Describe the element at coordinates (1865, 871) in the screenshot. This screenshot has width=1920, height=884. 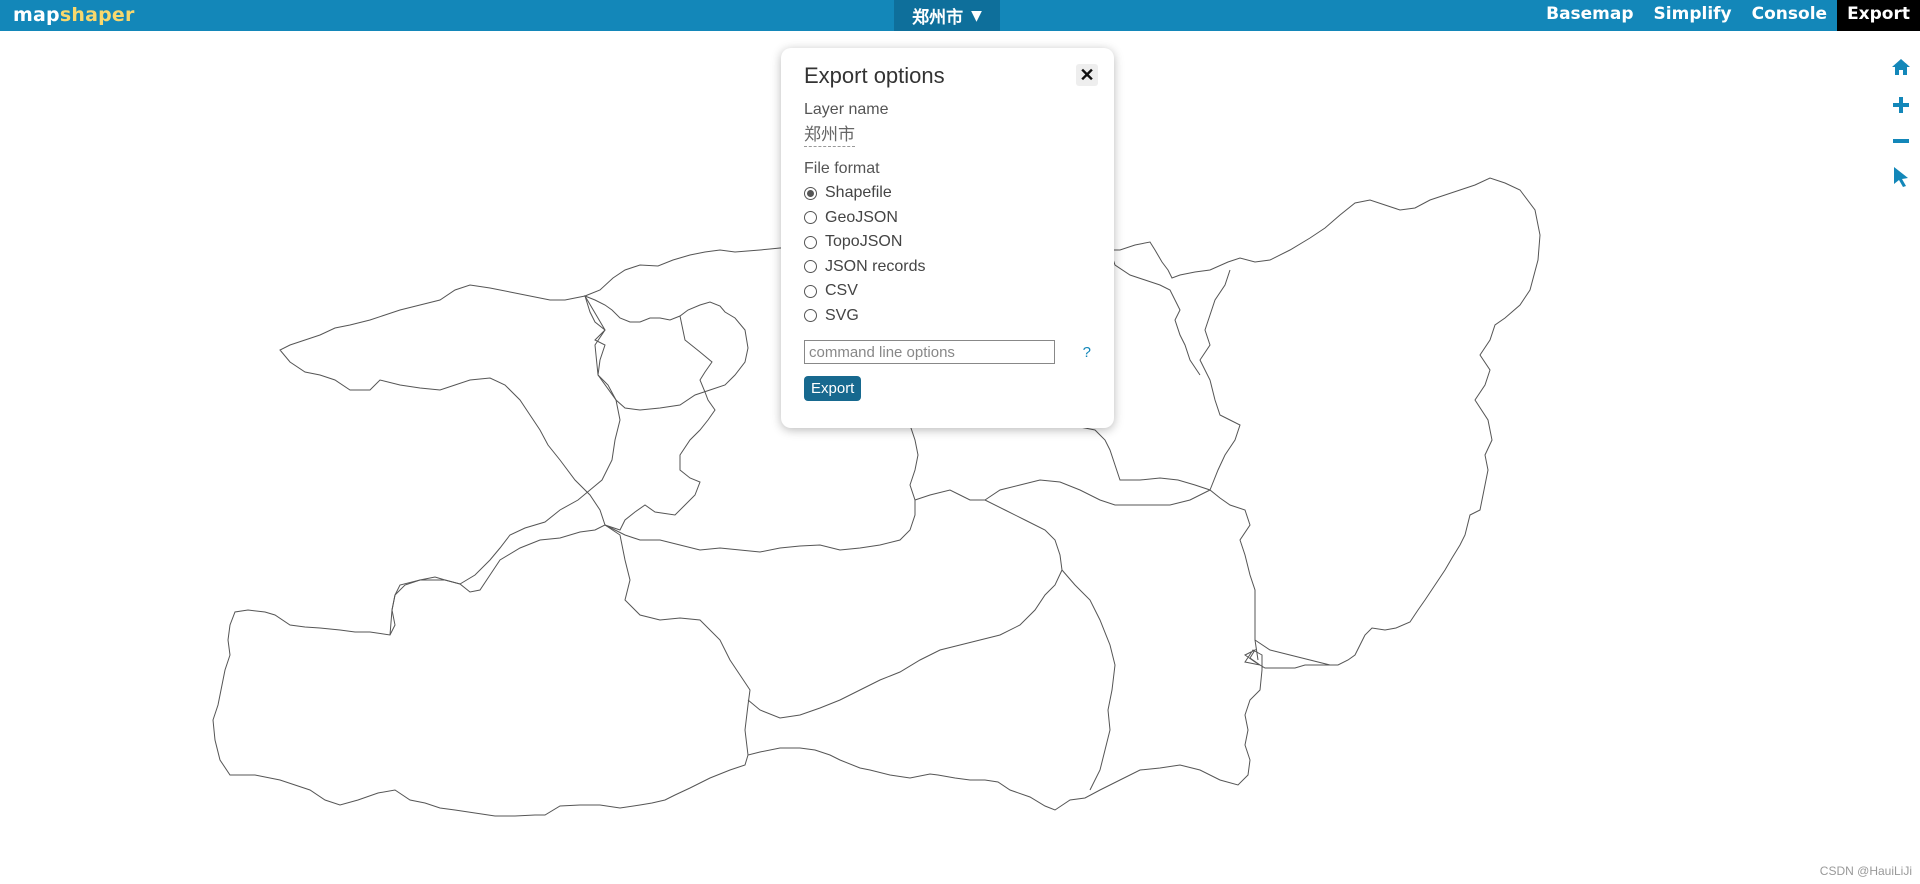
I see `watermark: CSDN @HauiLiJi` at that location.